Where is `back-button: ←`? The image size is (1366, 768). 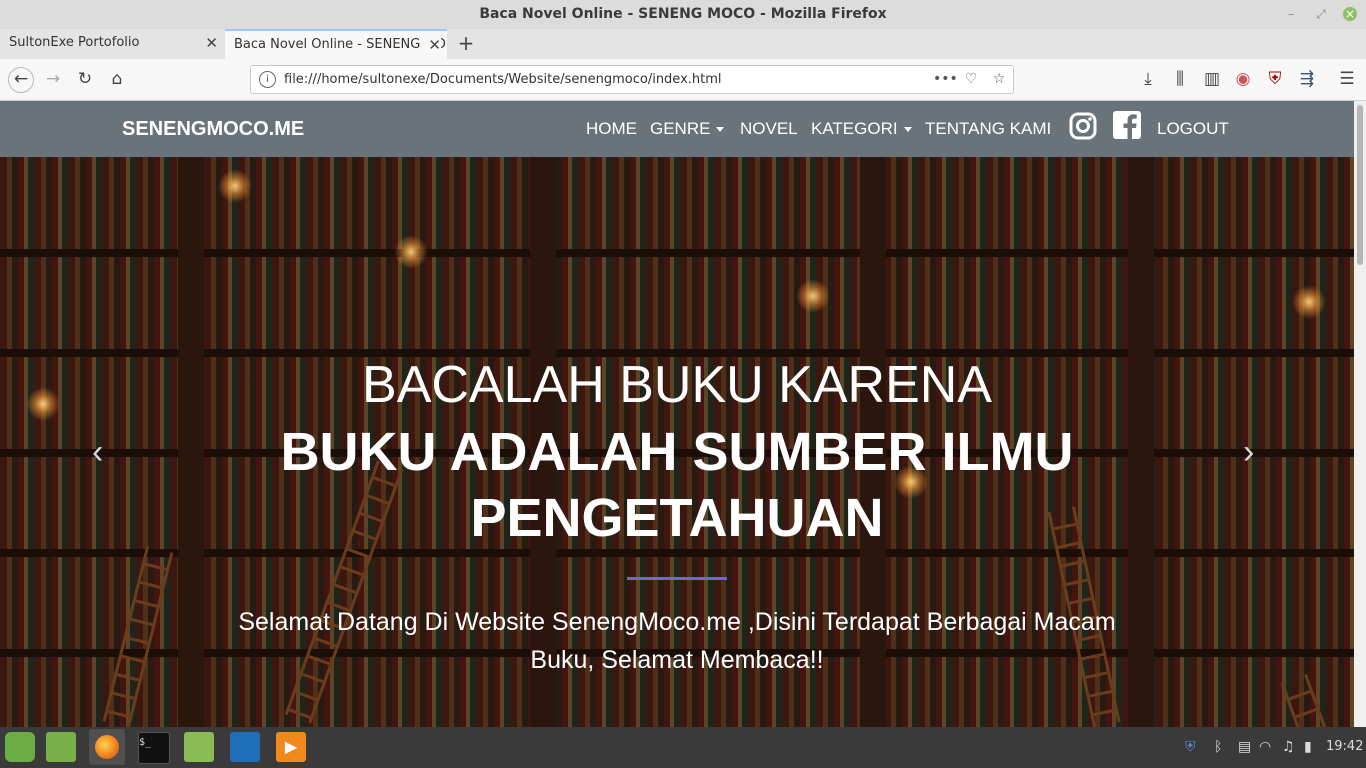
back-button: ← is located at coordinates (21, 80).